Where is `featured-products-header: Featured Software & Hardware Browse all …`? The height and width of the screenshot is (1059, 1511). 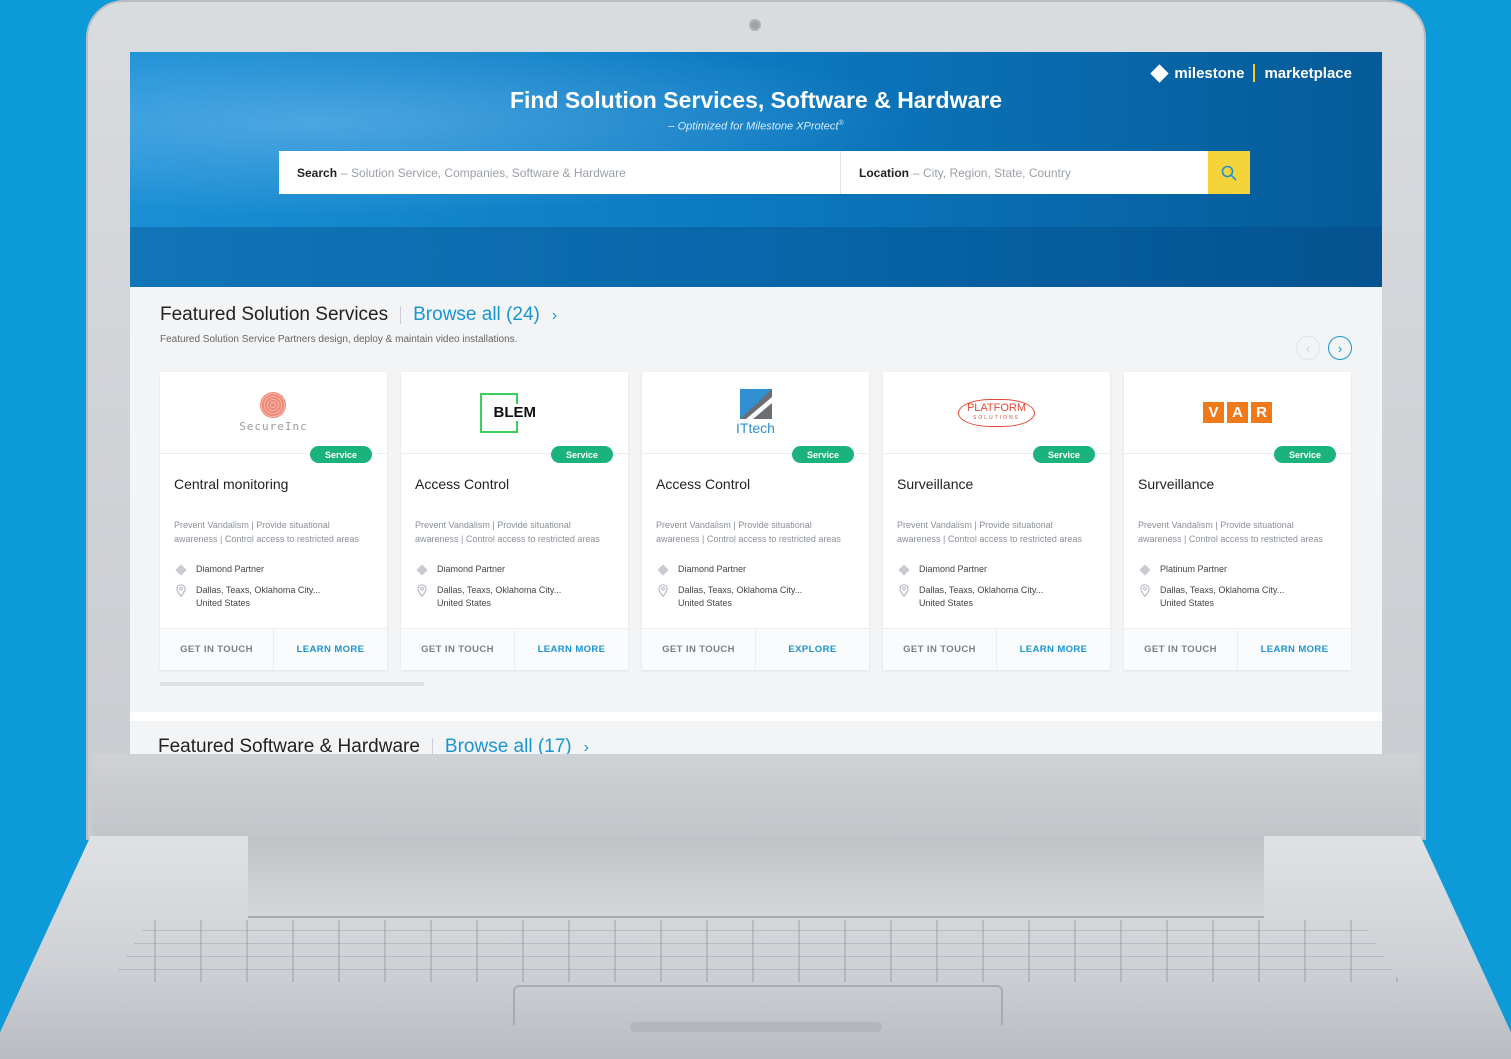
featured-products-header: Featured Software & Hardware Browse all … is located at coordinates (373, 745).